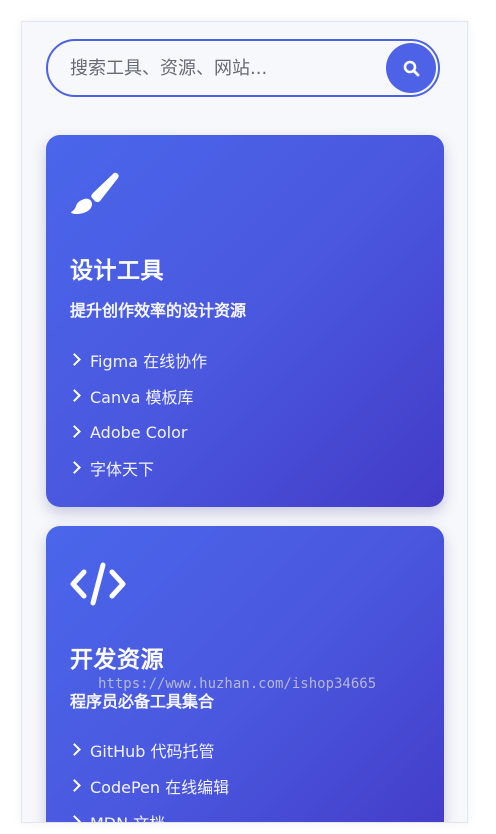  I want to click on link-canva: Canva 模板库, so click(137, 396).